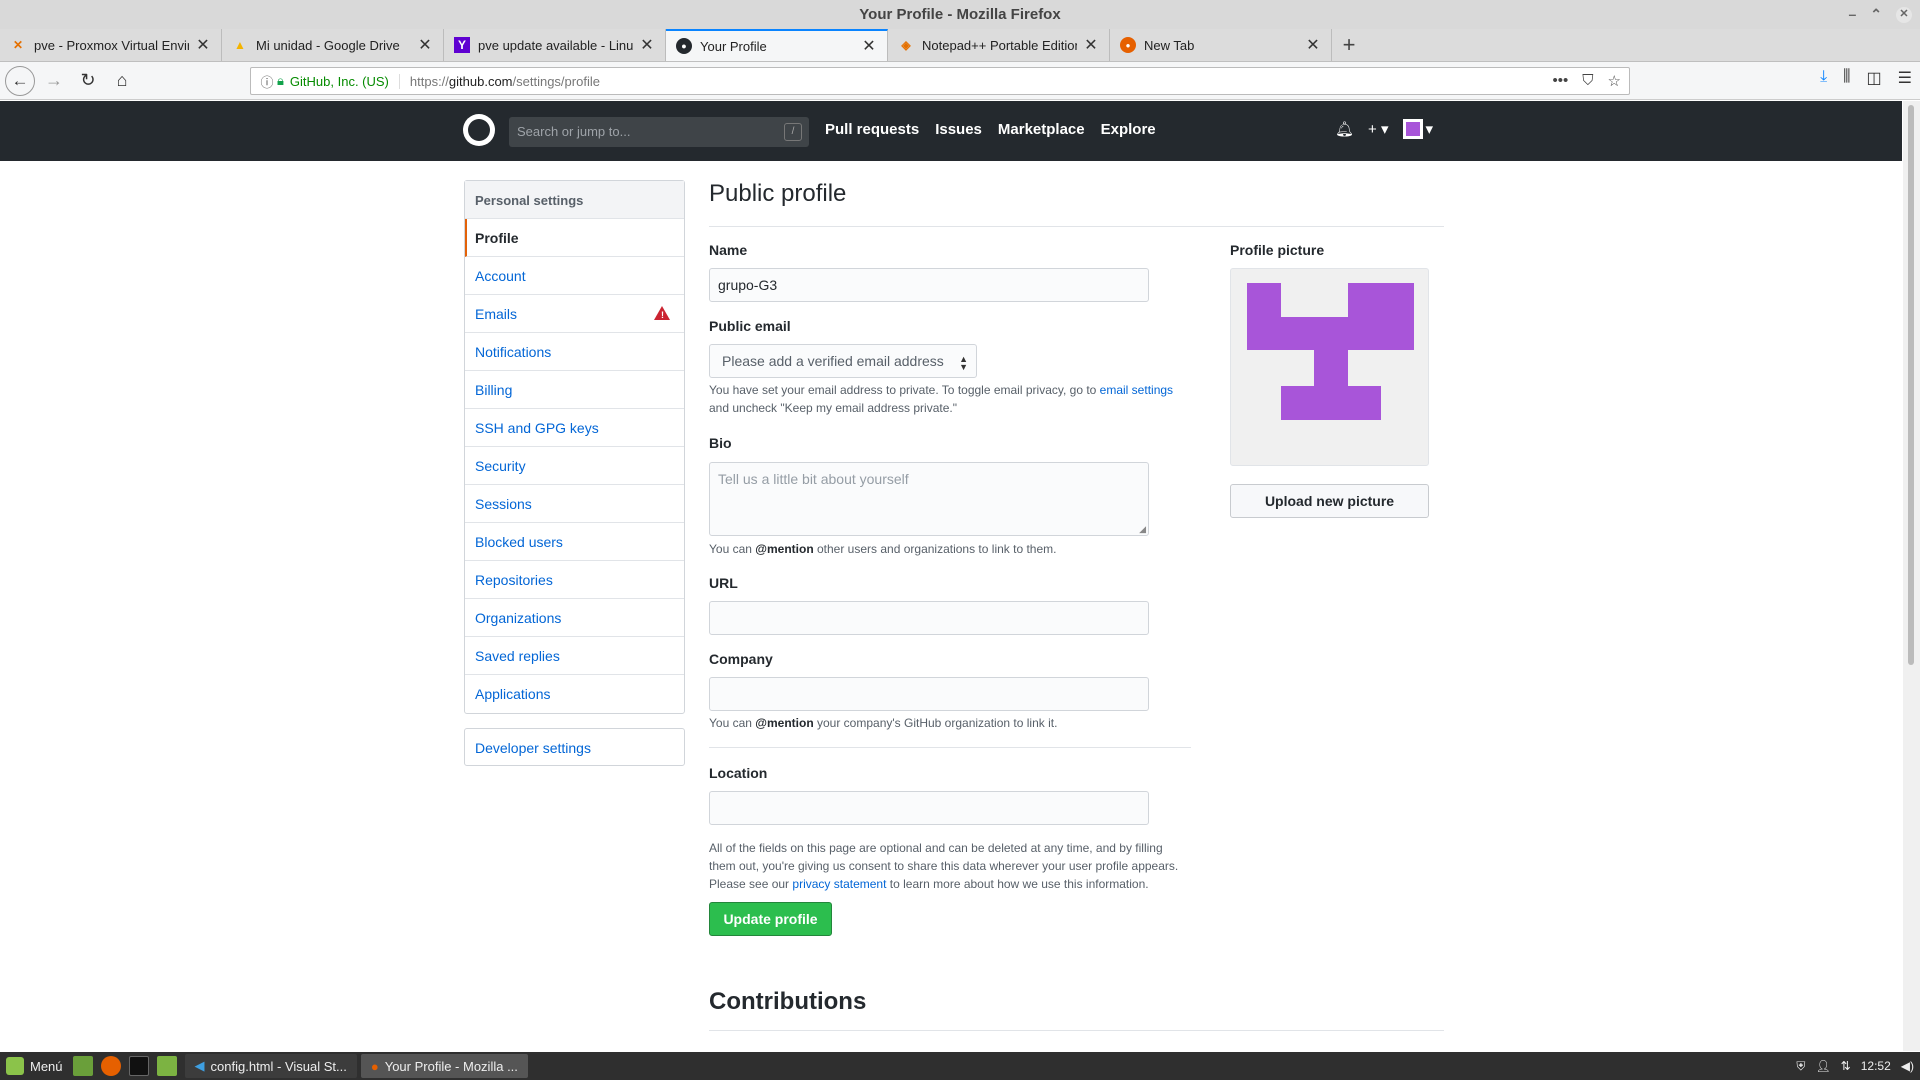  What do you see at coordinates (963, 363) in the screenshot?
I see `select-arrows-icon: ▲ ▼` at bounding box center [963, 363].